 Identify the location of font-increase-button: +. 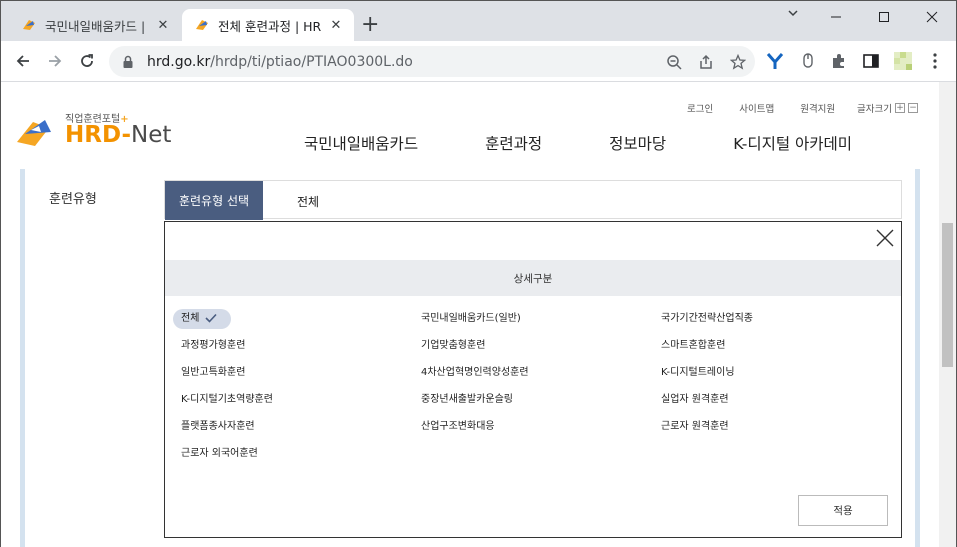
(899, 108).